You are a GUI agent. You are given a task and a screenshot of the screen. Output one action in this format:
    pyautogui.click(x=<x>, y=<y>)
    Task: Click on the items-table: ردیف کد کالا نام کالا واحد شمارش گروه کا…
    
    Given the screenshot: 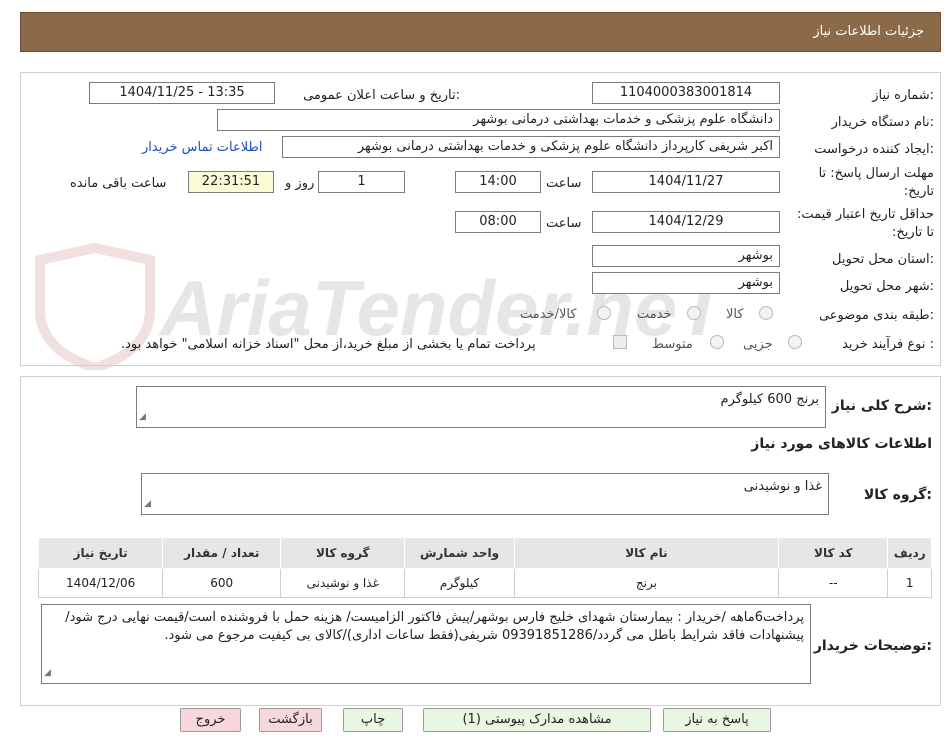 What is the action you would take?
    pyautogui.click(x=484, y=567)
    